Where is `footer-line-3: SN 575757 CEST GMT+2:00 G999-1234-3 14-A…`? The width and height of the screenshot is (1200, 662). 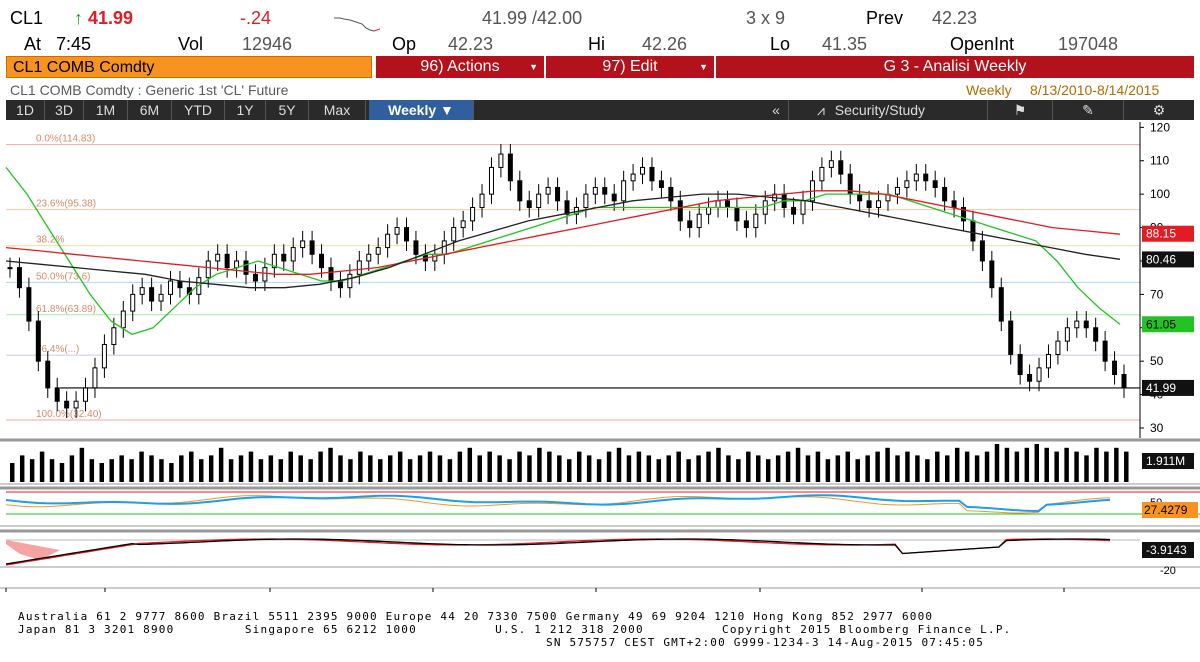 footer-line-3: SN 575757 CEST GMT+2:00 G999-1234-3 14-A… is located at coordinates (765, 642).